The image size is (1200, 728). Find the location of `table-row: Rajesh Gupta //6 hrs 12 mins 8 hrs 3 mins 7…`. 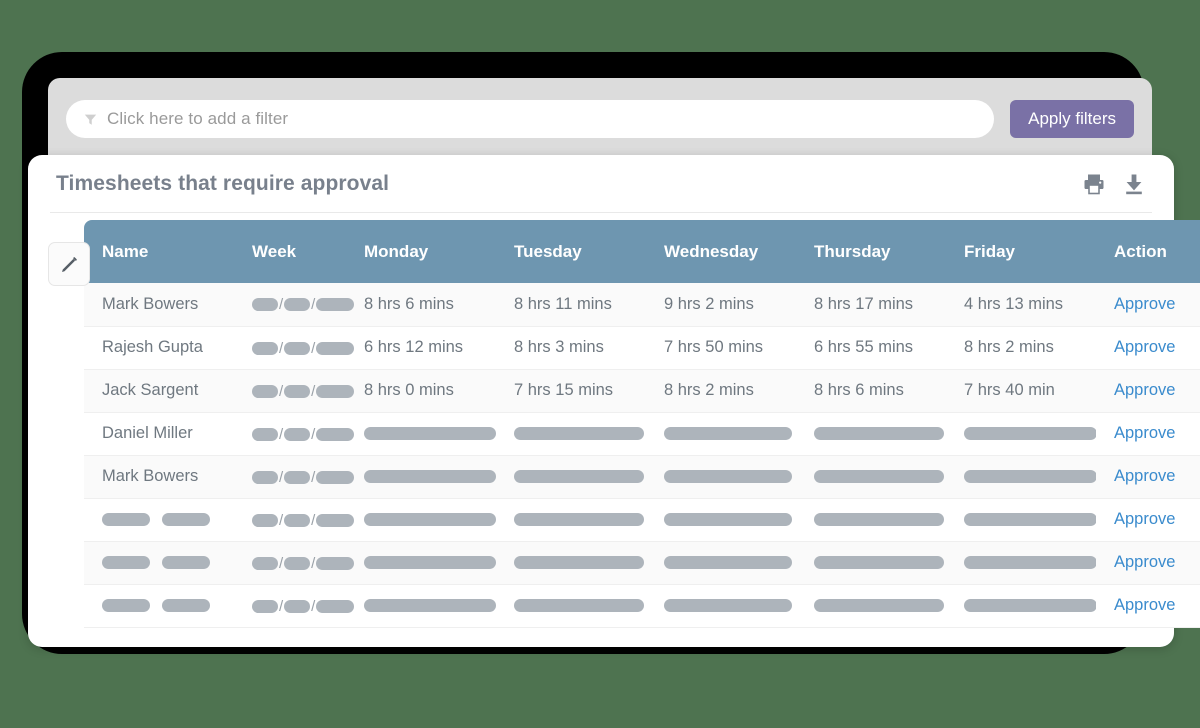

table-row: Rajesh Gupta //6 hrs 12 mins 8 hrs 3 mins 7… is located at coordinates (642, 348).